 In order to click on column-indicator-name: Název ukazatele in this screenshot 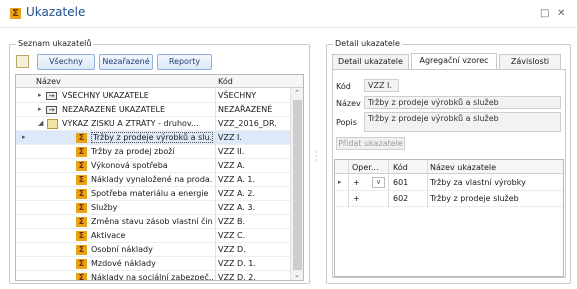, I will do `click(463, 167)`.